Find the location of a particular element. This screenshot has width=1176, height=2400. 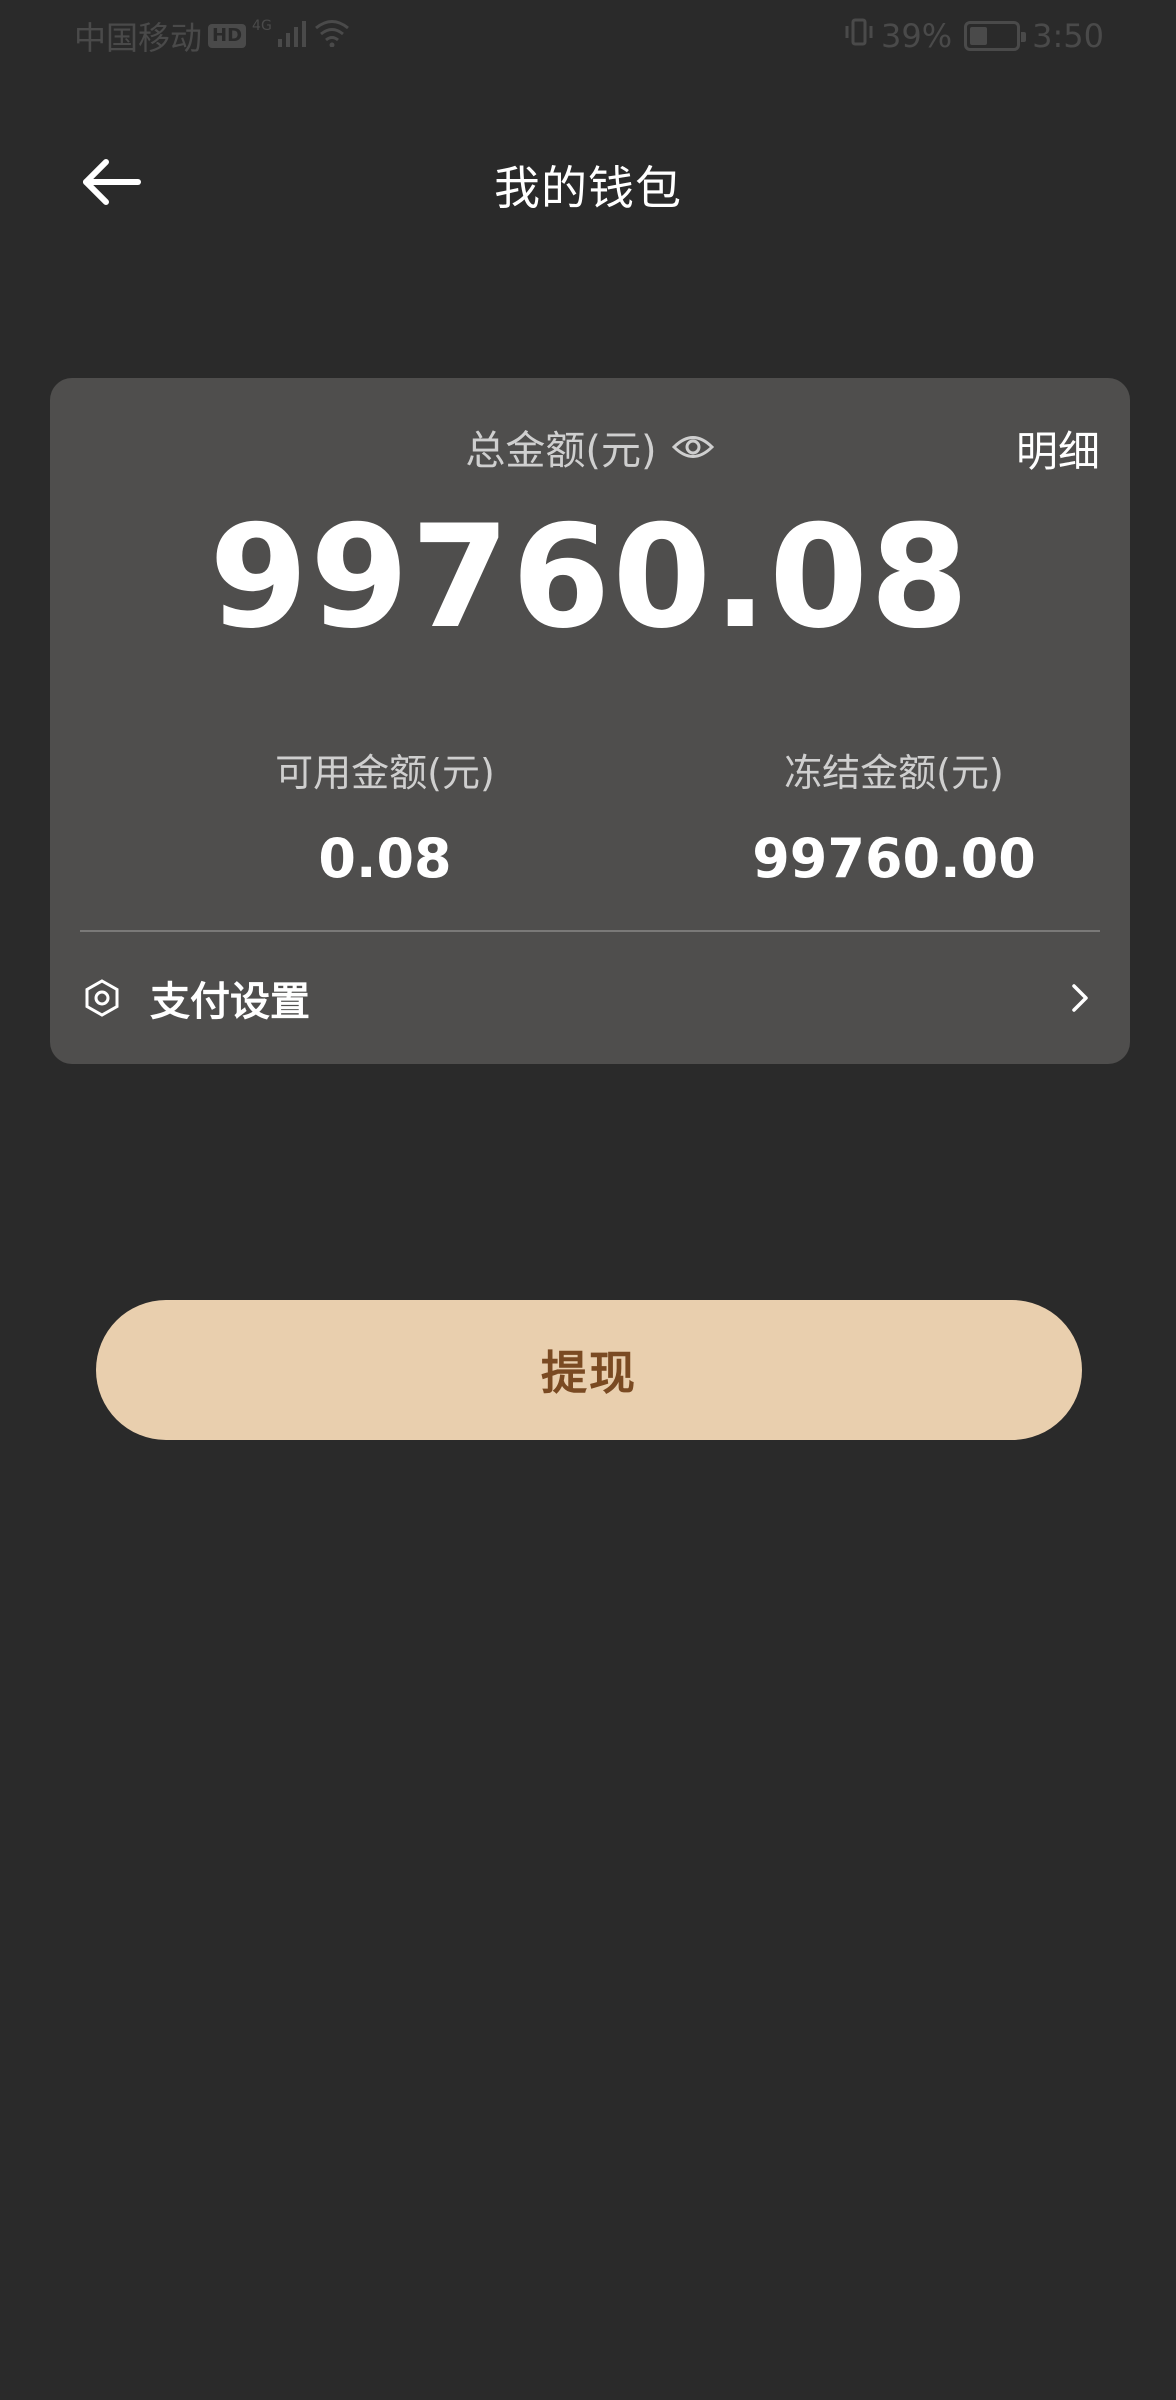

available-label: 可用金额(元) is located at coordinates (385, 773).